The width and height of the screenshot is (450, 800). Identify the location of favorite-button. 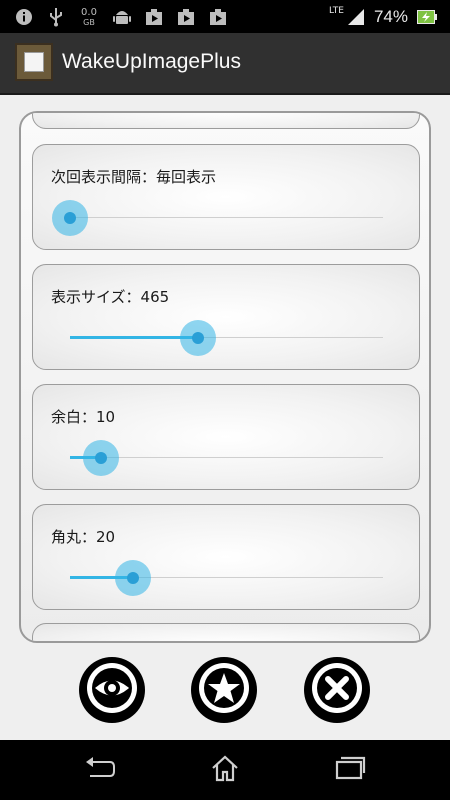
(224, 690).